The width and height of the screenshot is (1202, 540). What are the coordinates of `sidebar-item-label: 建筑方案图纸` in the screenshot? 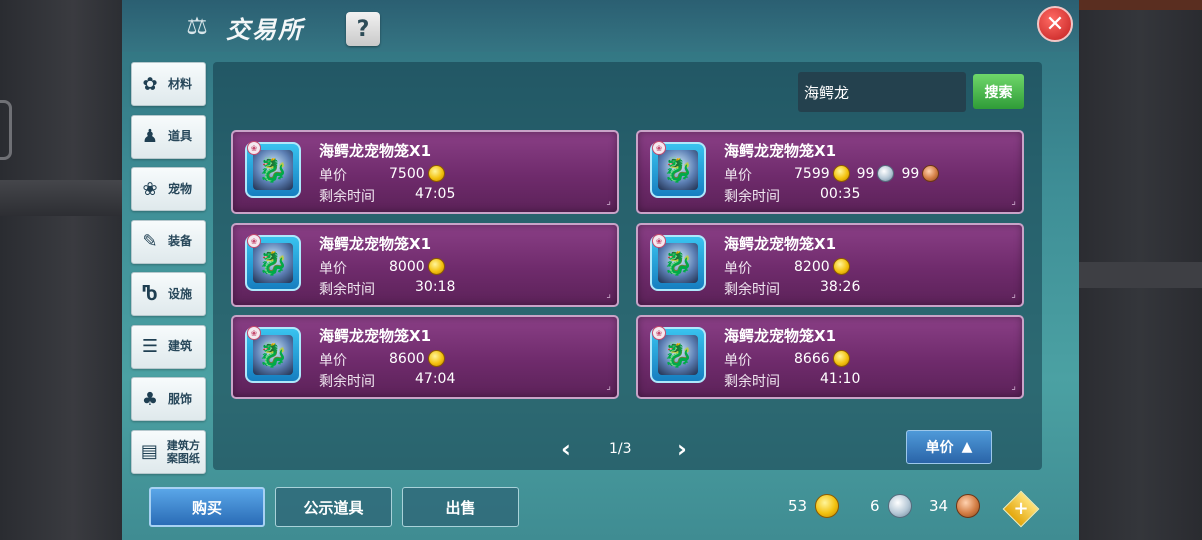 It's located at (183, 451).